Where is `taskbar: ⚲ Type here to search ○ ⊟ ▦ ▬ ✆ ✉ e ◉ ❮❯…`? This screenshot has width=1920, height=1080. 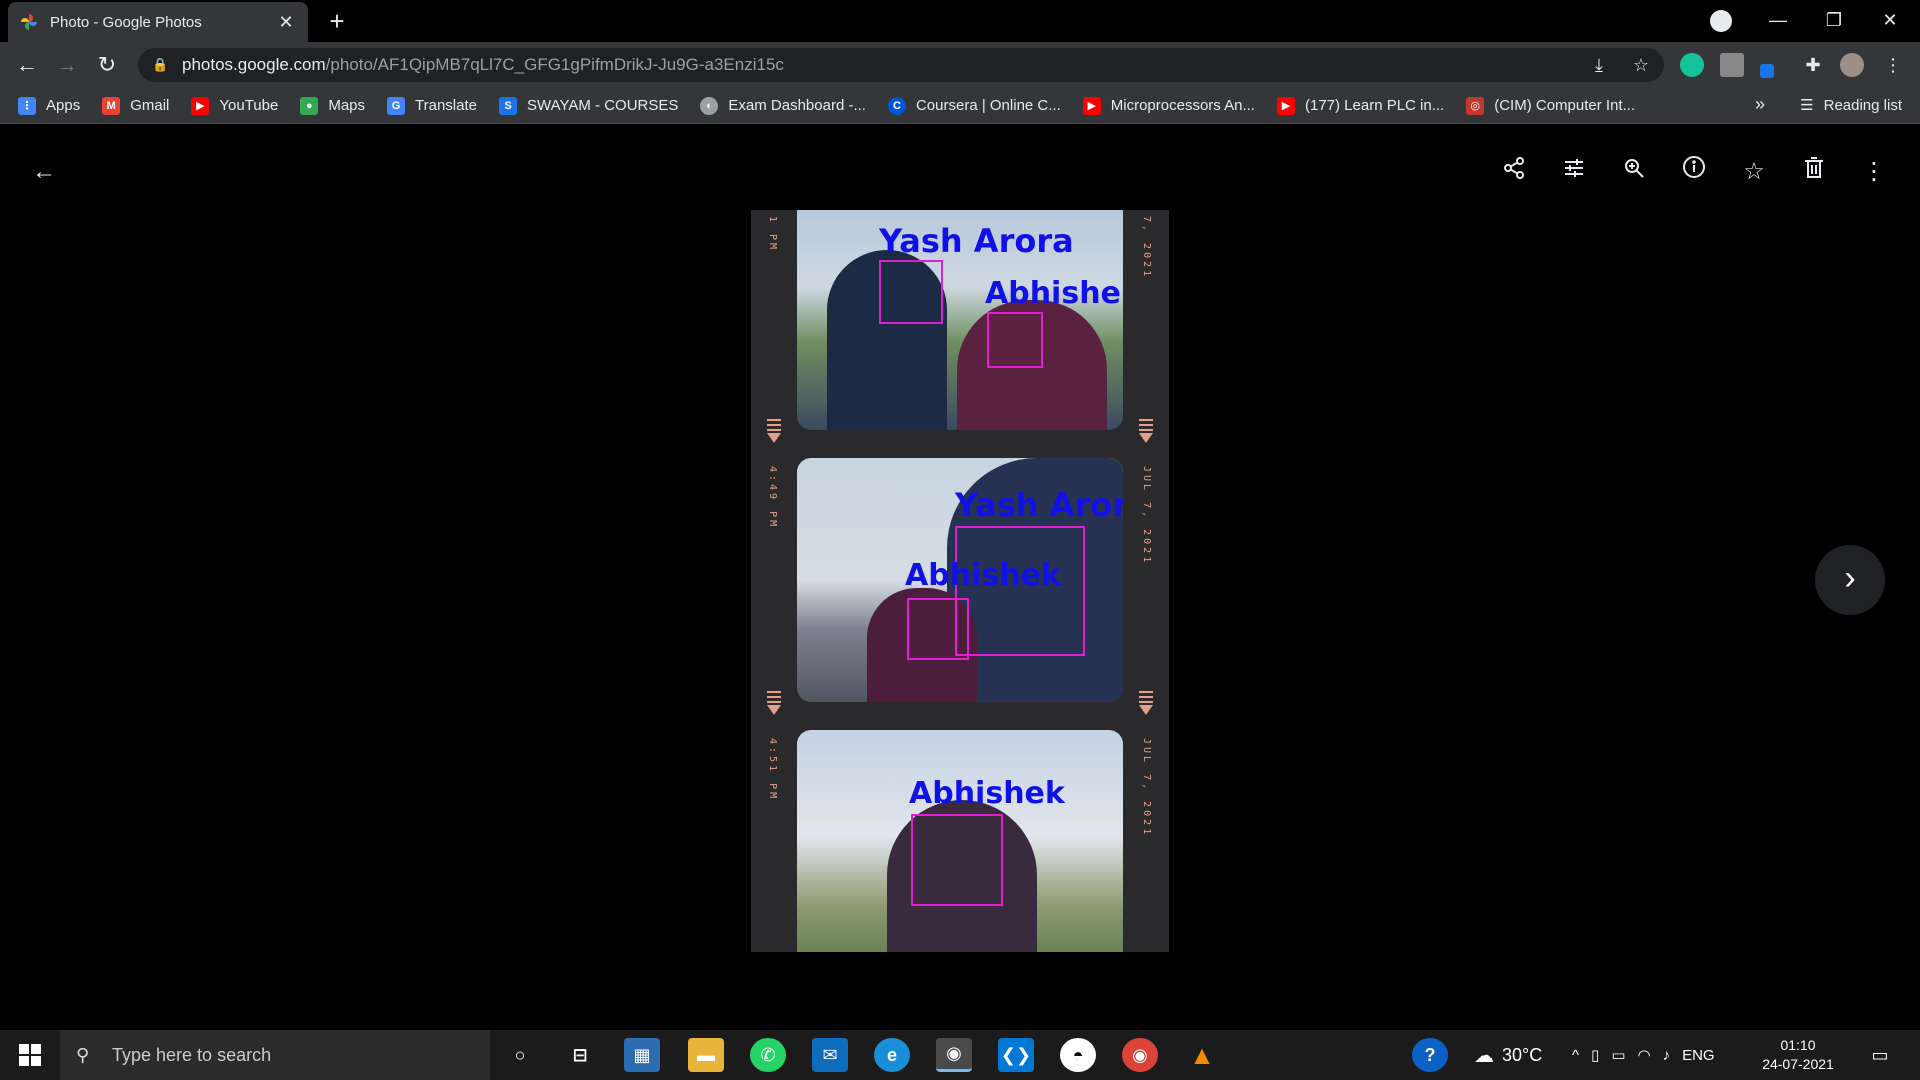 taskbar: ⚲ Type here to search ○ ⊟ ▦ ▬ ✆ ✉ e ◉ ❮❯… is located at coordinates (960, 1055).